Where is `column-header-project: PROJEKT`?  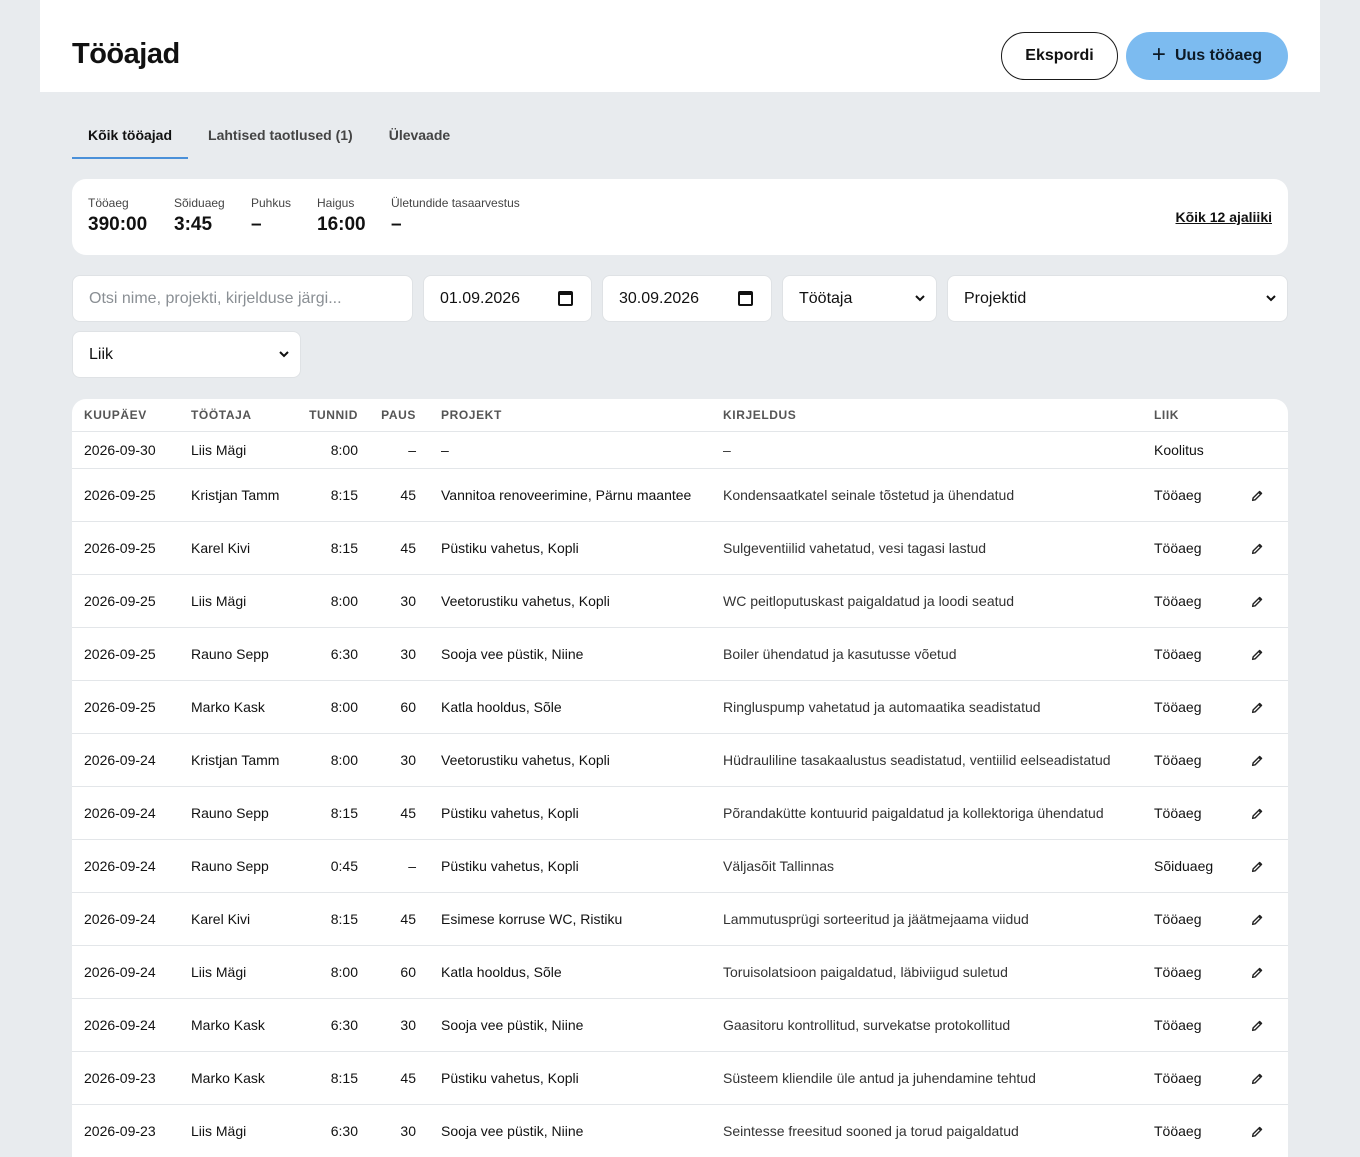
column-header-project: PROJEKT is located at coordinates (471, 415).